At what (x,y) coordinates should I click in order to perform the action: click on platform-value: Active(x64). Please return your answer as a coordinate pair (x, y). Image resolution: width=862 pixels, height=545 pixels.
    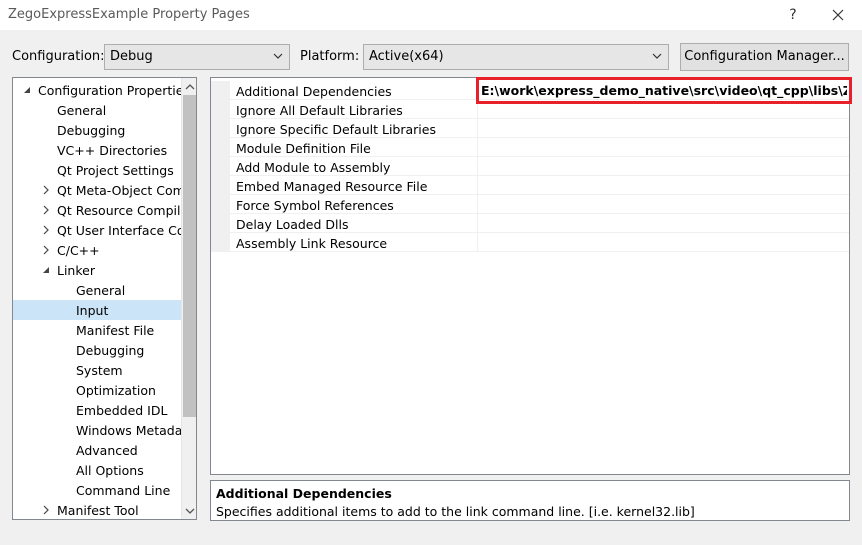
    Looking at the image, I should click on (406, 56).